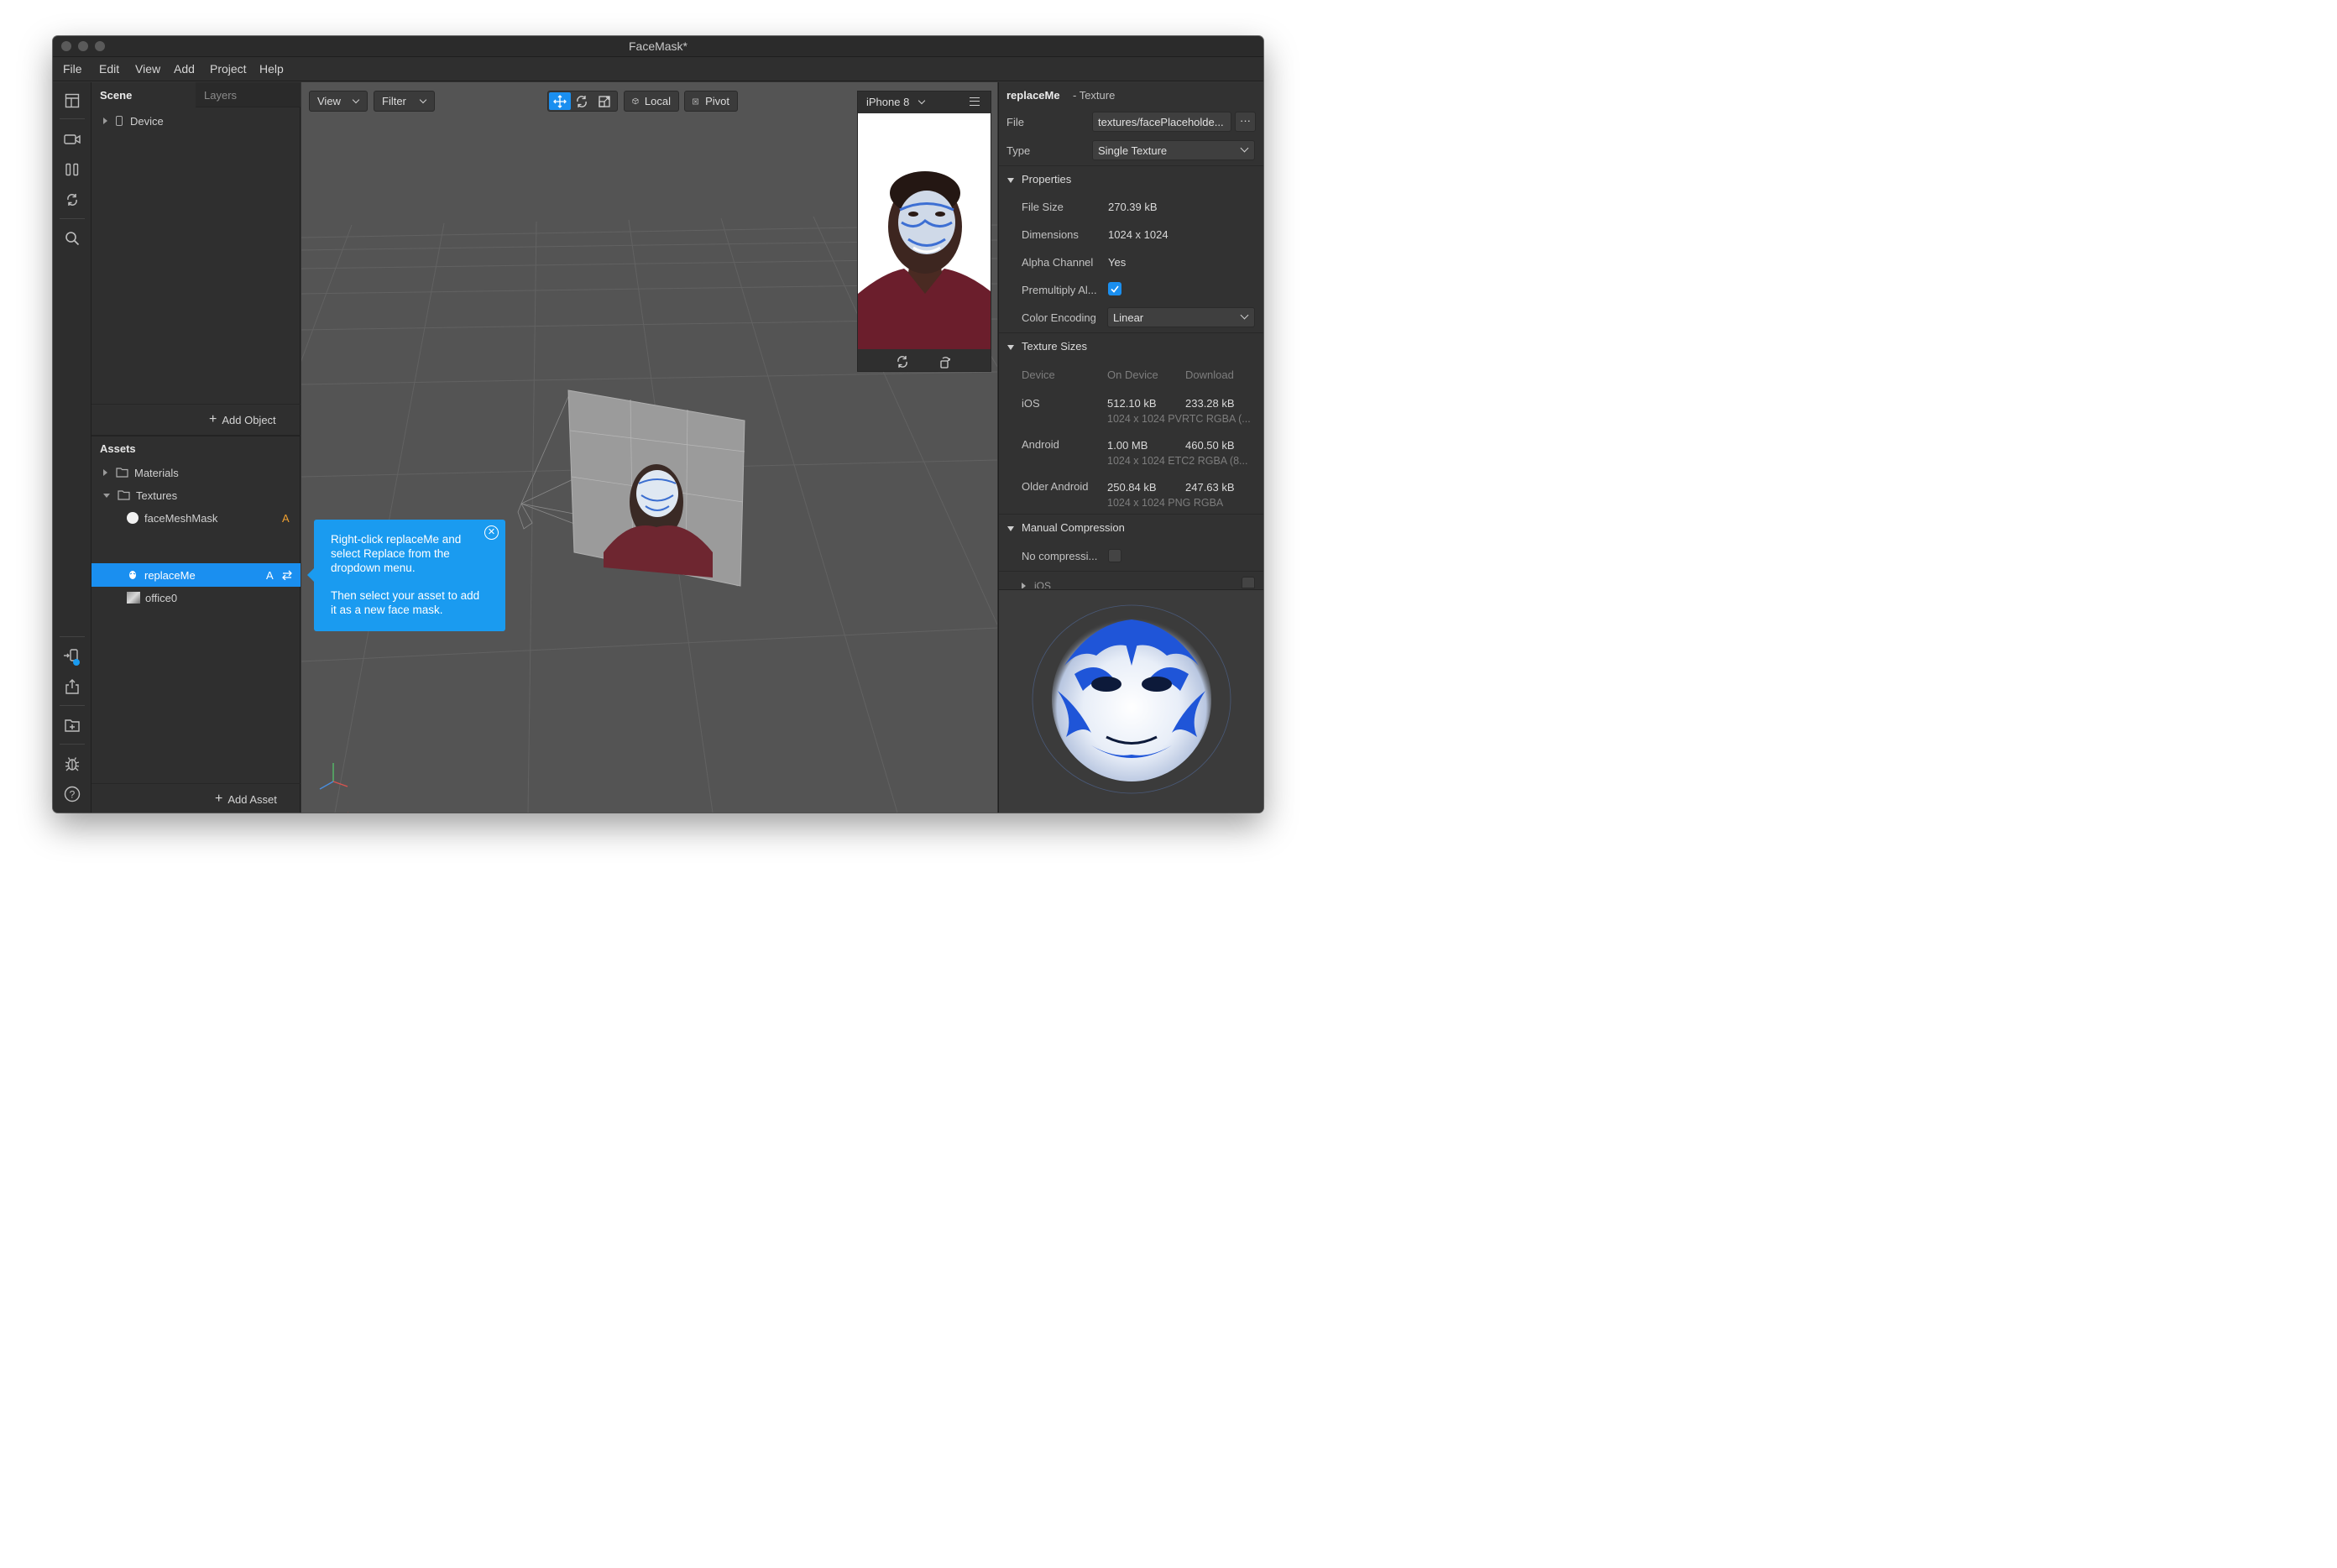 Image resolution: width=2337 pixels, height=1568 pixels. I want to click on close-icon: ✕, so click(491, 532).